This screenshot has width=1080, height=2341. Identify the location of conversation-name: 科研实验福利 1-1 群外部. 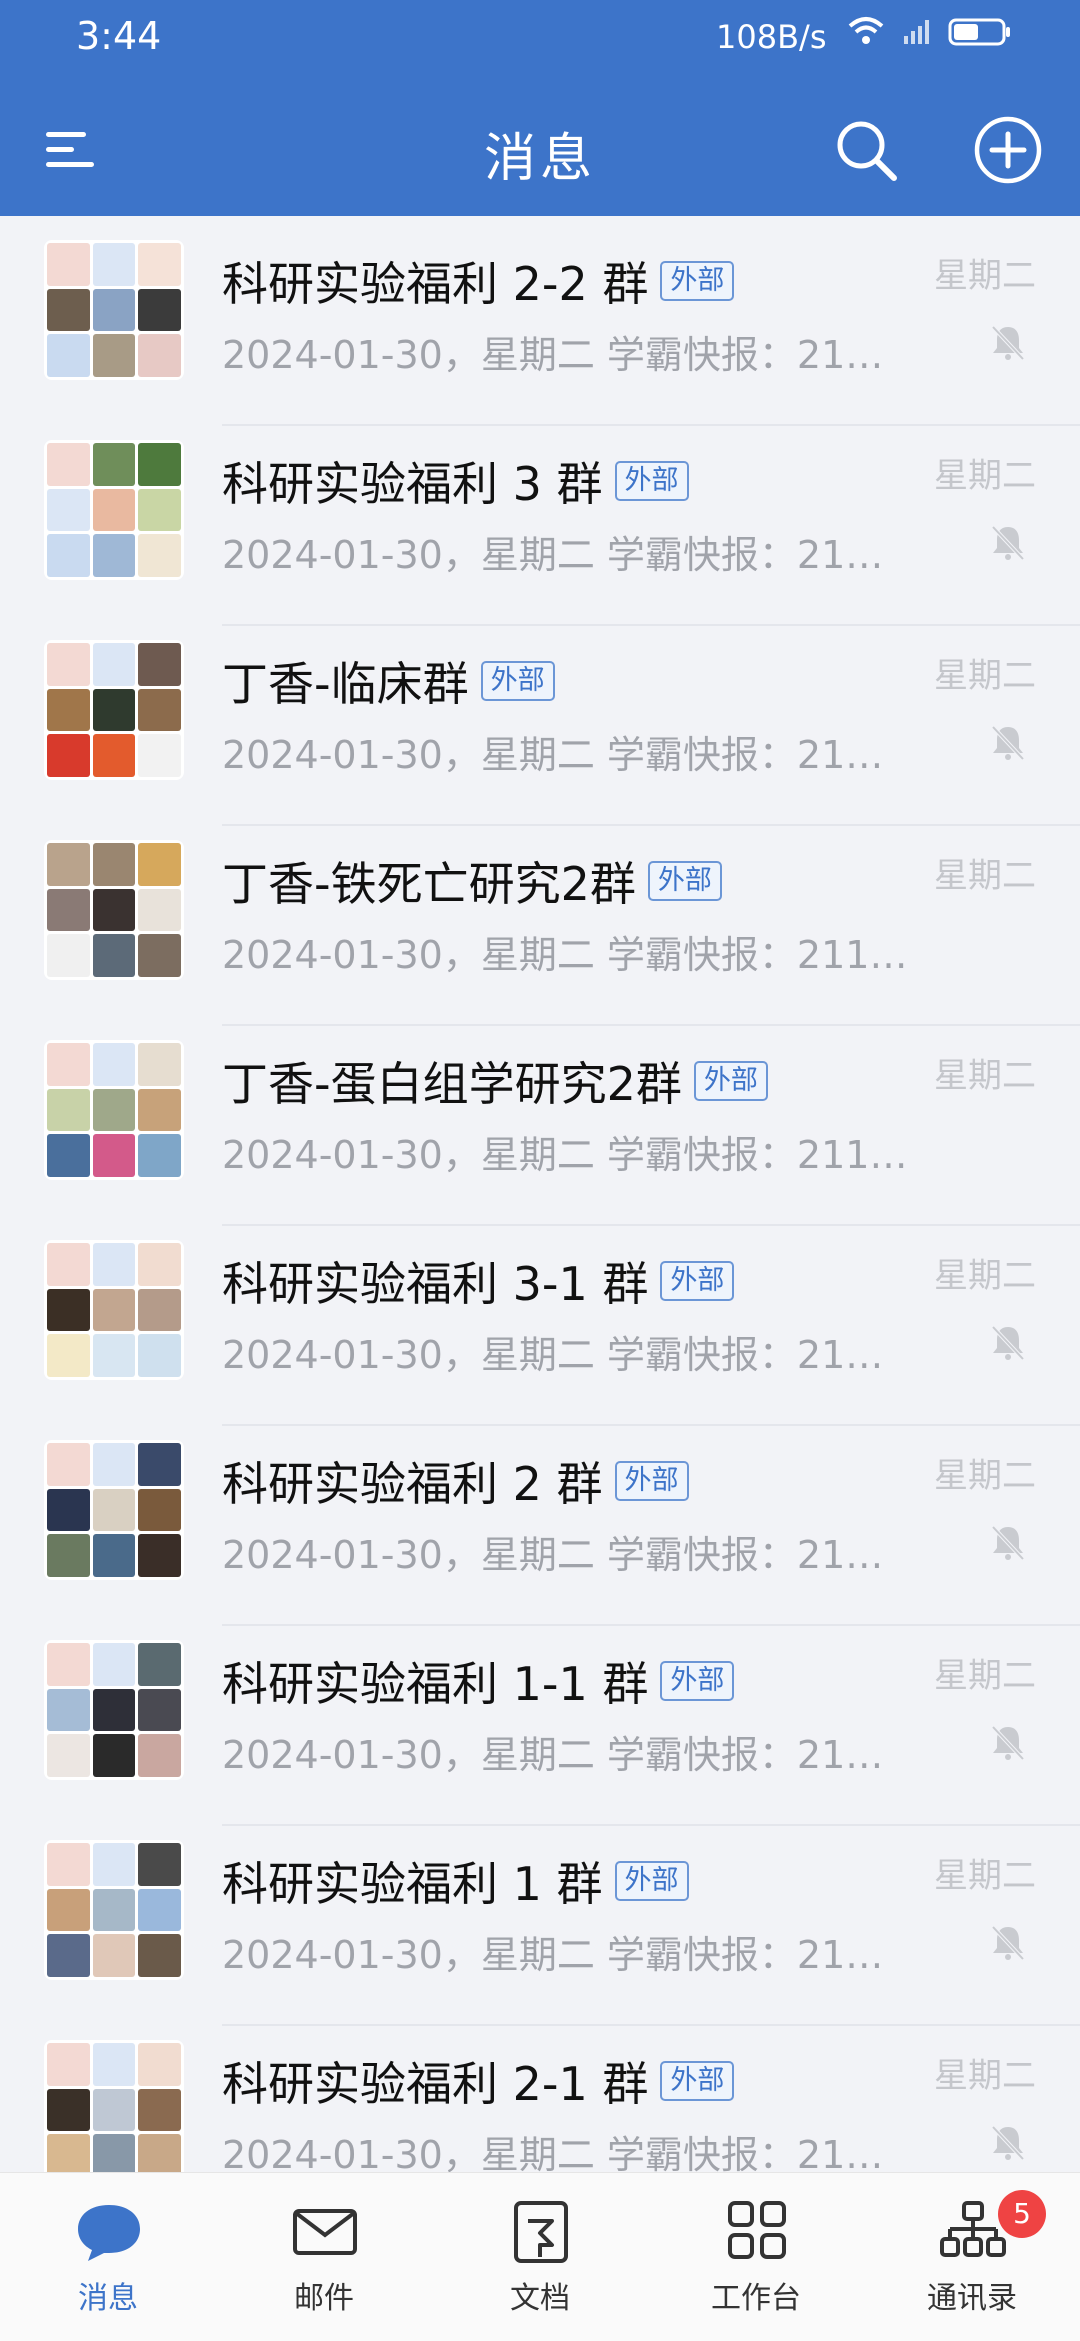
(478, 1681).